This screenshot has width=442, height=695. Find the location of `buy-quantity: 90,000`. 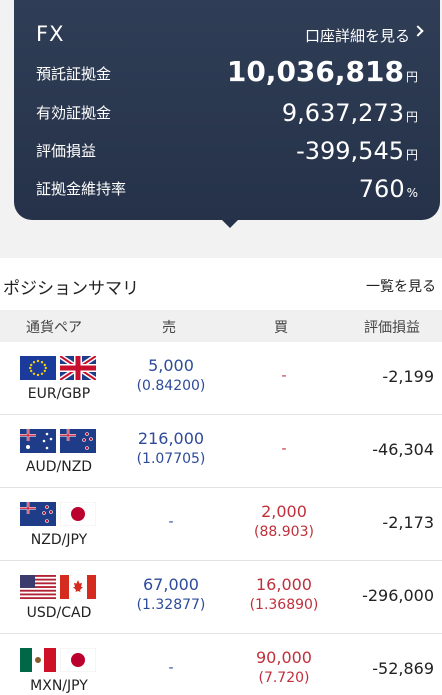

buy-quantity: 90,000 is located at coordinates (284, 657).